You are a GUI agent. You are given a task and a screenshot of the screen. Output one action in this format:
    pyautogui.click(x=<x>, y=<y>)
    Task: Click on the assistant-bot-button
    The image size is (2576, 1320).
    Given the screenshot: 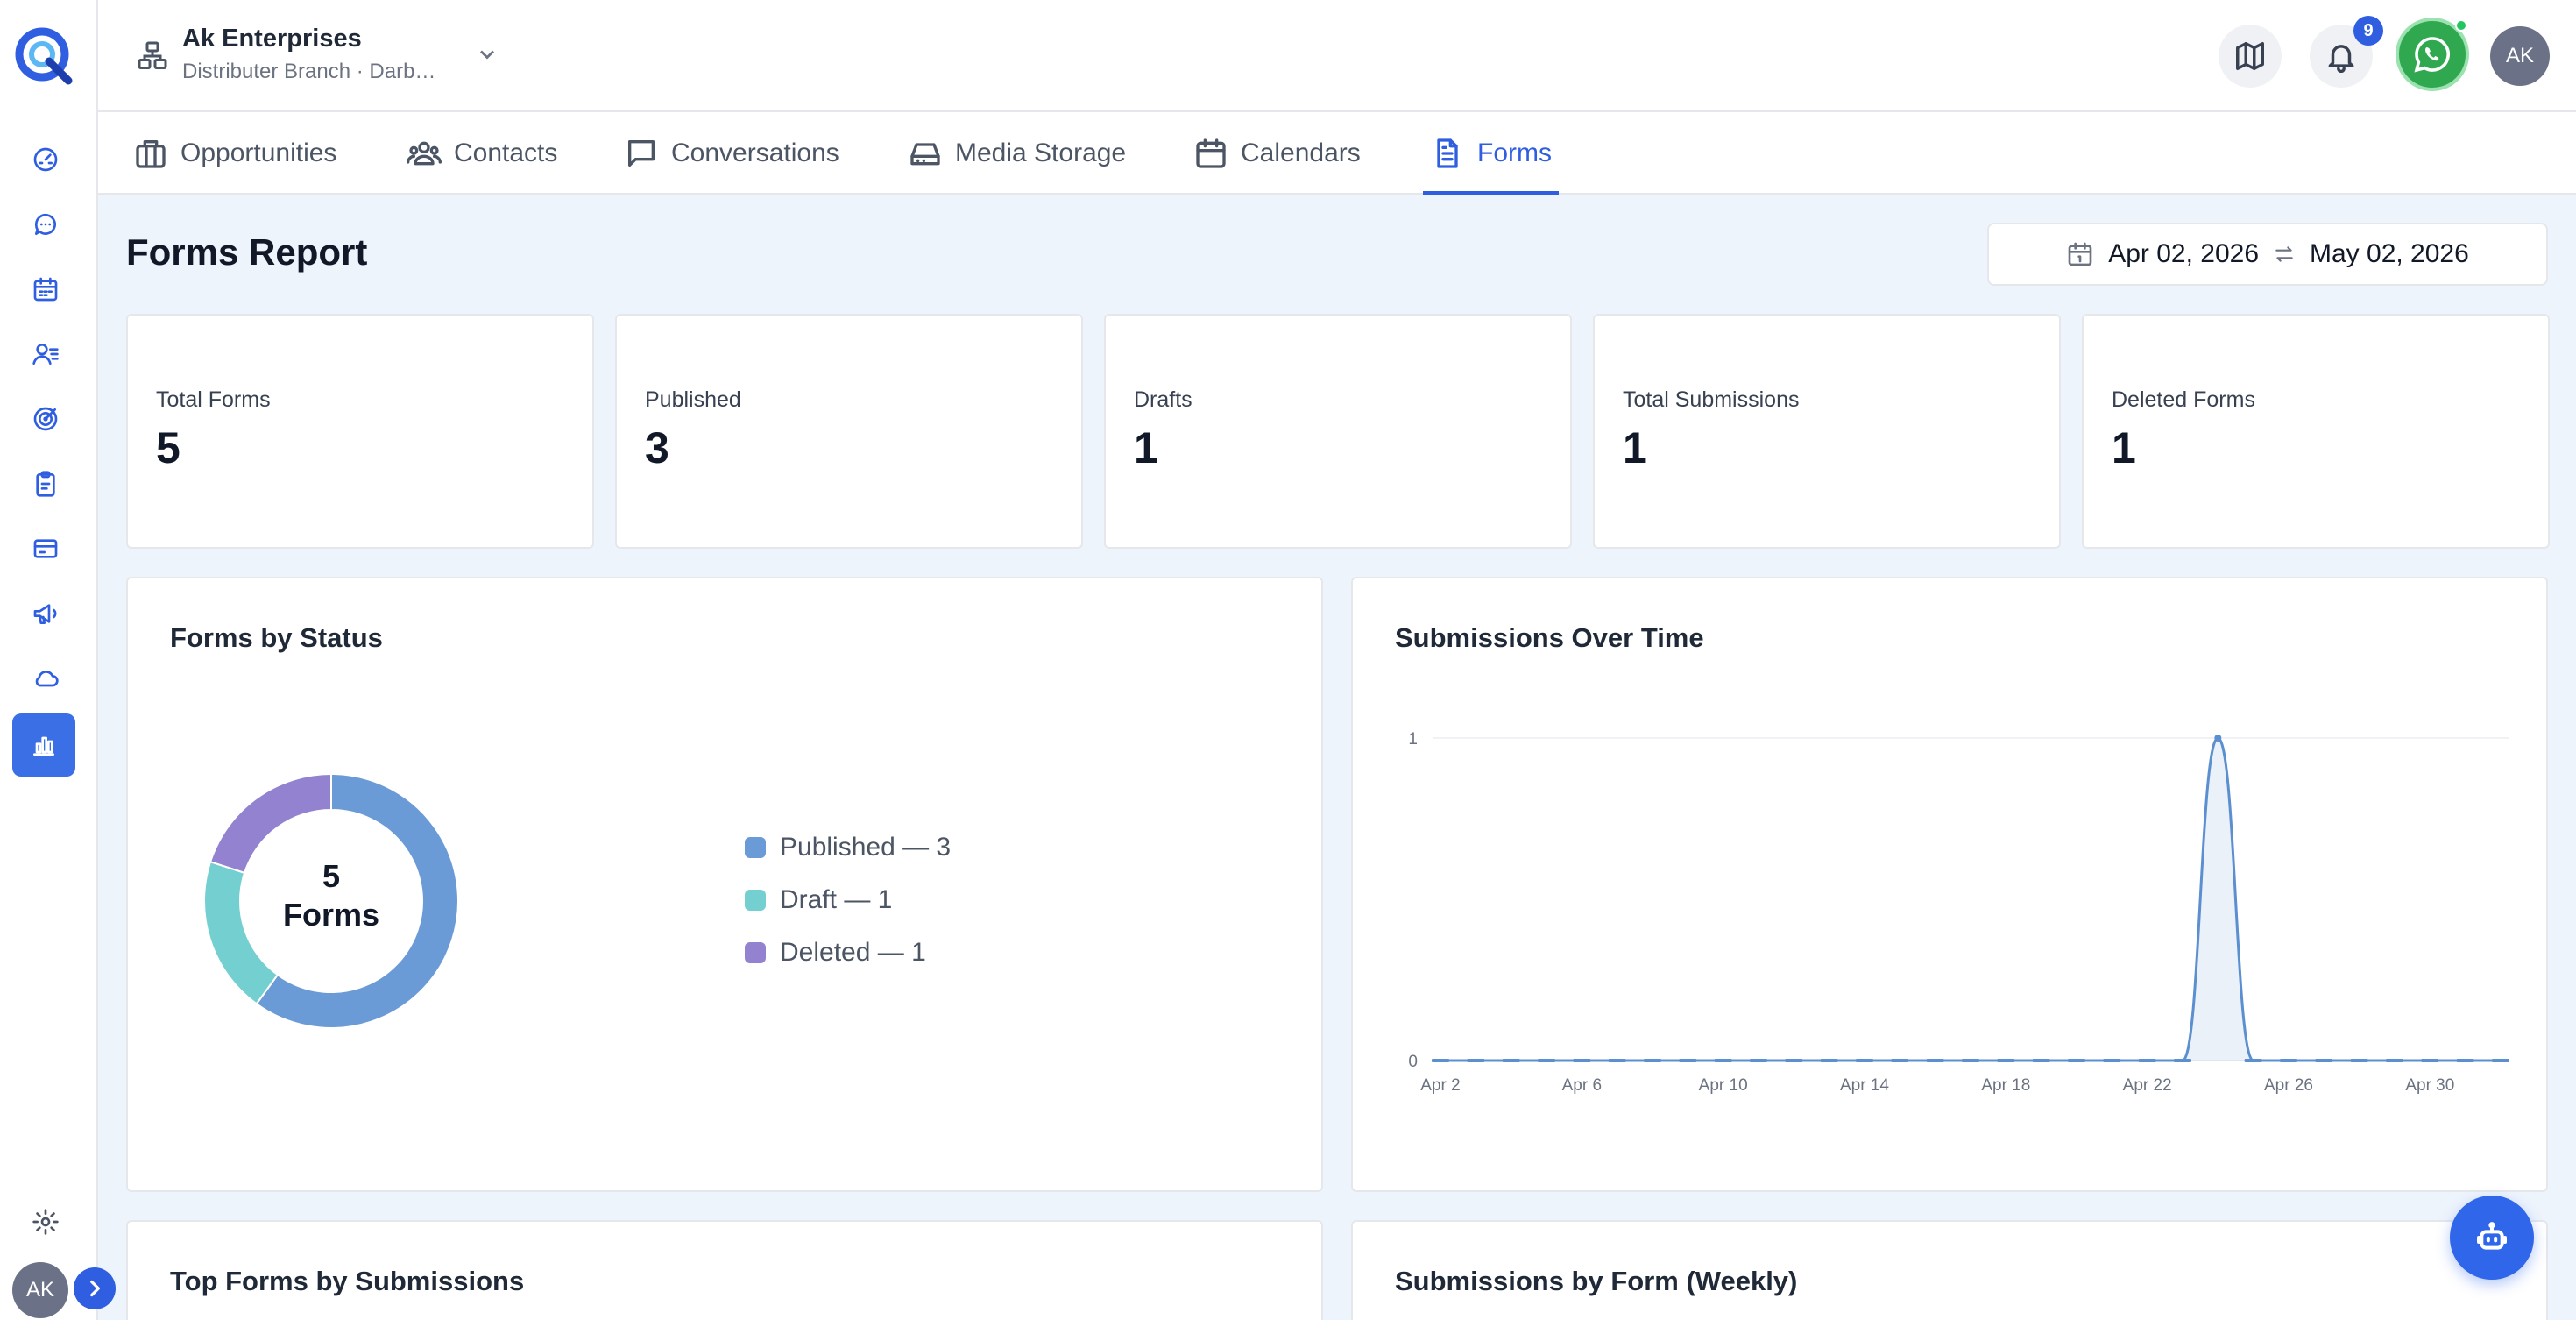 What is the action you would take?
    pyautogui.click(x=2492, y=1238)
    